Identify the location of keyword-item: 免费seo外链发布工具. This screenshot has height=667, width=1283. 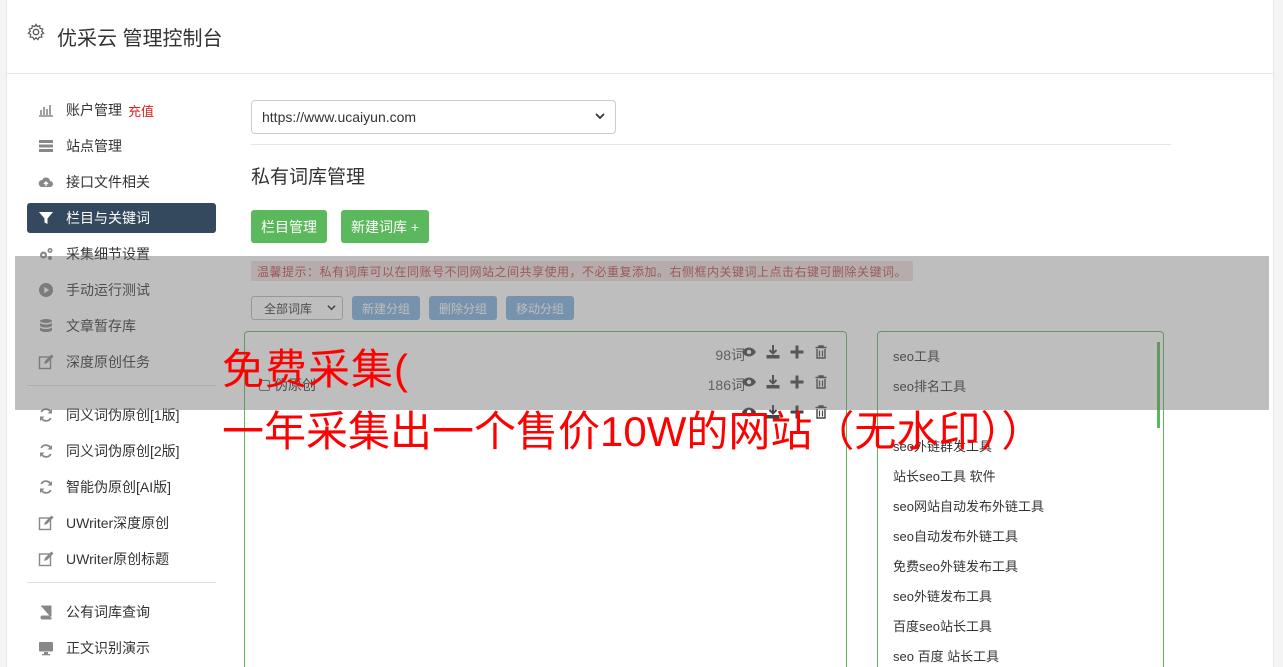
(968, 573).